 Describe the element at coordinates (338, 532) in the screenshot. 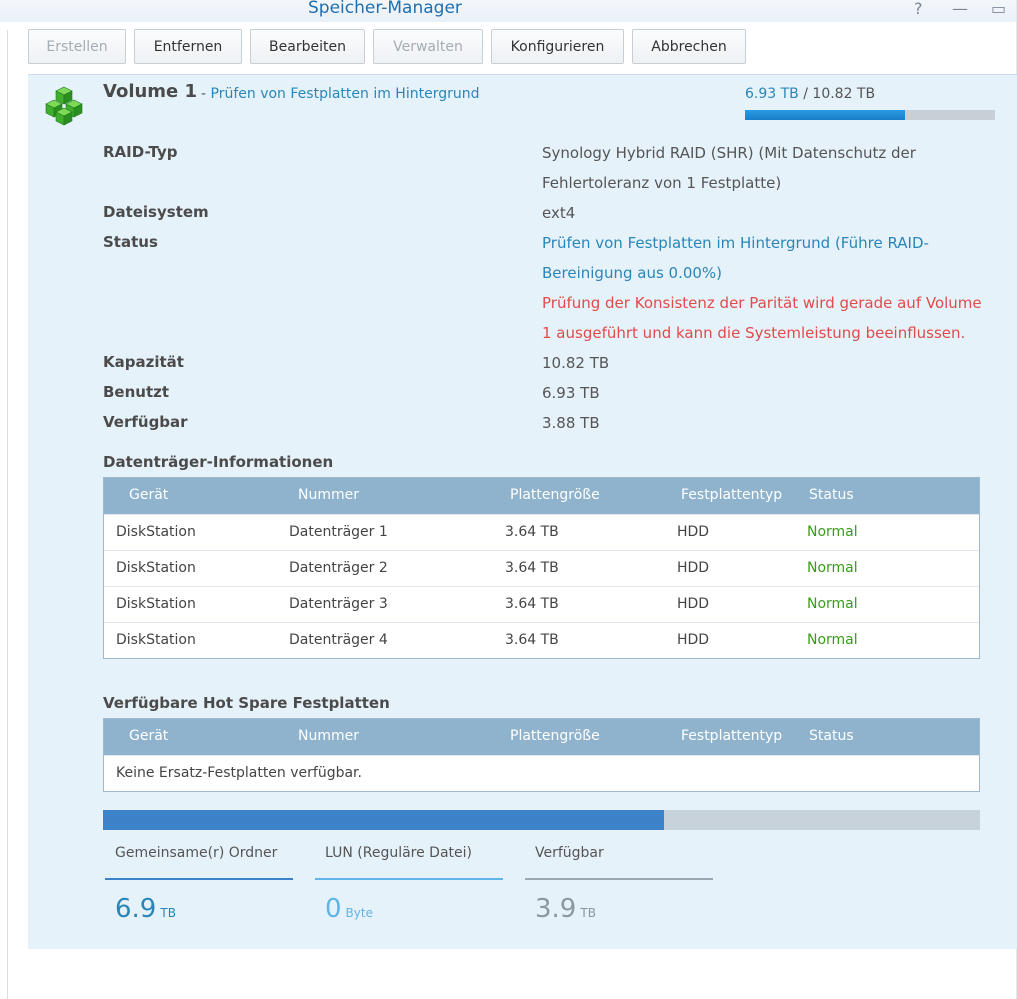

I see `cell-number: Datenträger 1` at that location.